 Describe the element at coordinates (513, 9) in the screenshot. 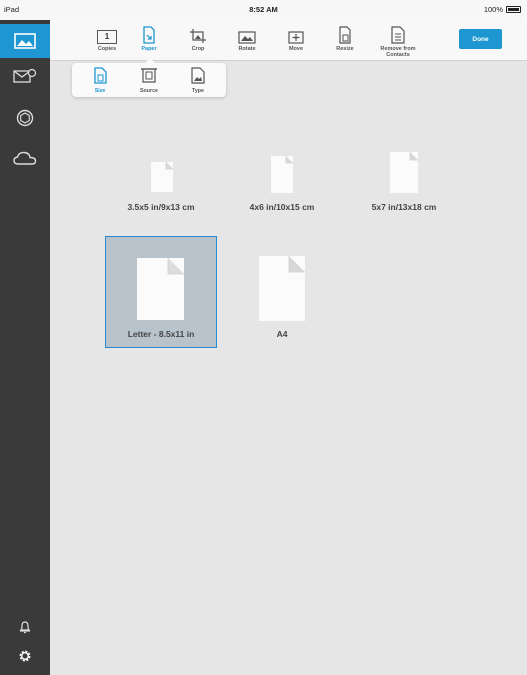

I see `battery-icon` at that location.